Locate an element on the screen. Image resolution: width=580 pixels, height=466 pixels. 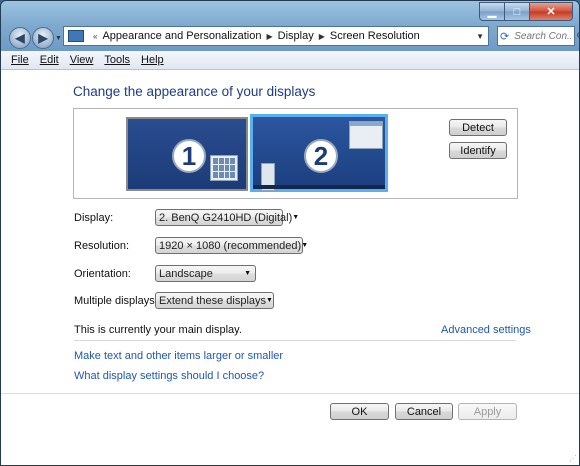
back-button: ◀ is located at coordinates (20, 38).